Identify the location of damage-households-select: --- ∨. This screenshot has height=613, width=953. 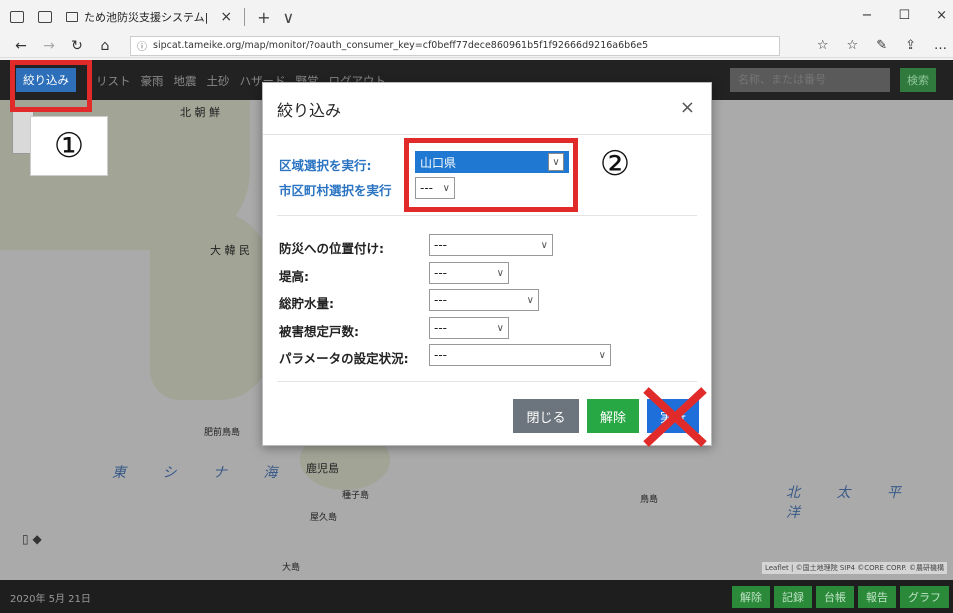
(469, 328).